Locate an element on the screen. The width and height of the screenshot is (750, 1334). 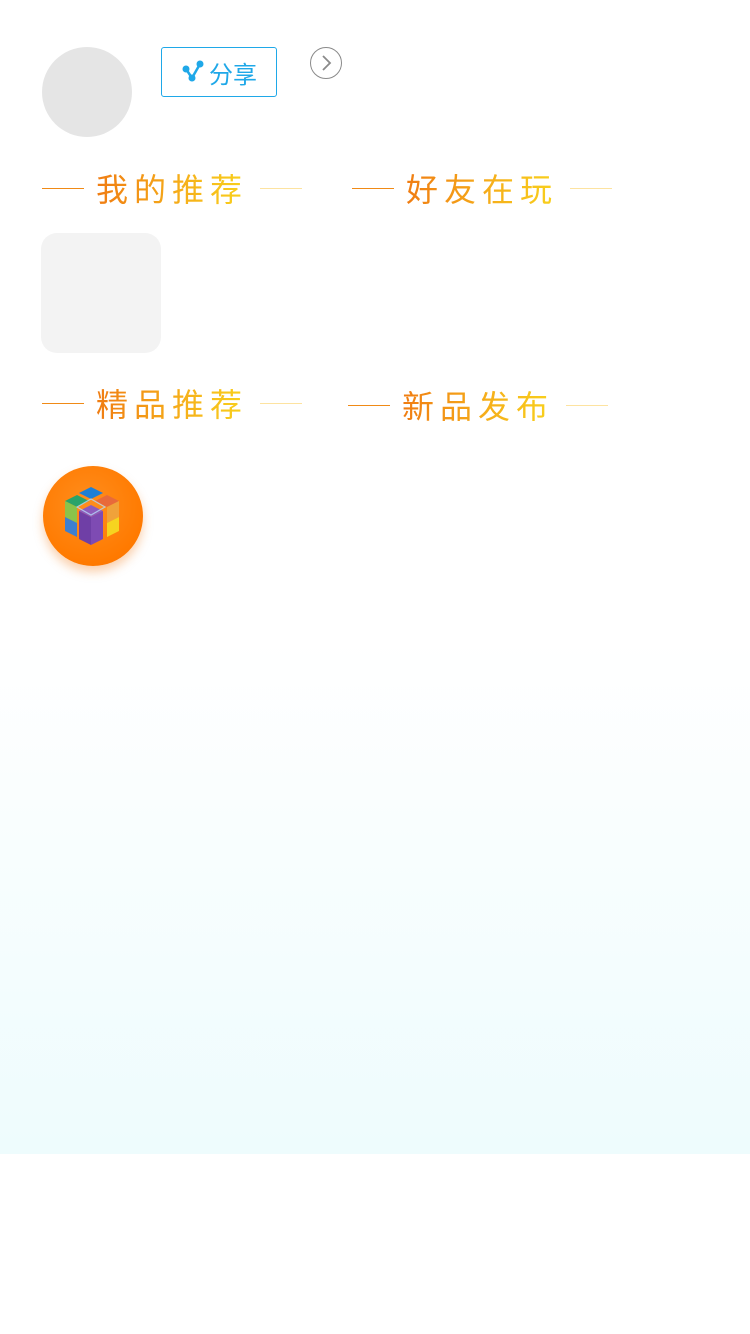
section-title-featured: 精品推荐 is located at coordinates (172, 403).